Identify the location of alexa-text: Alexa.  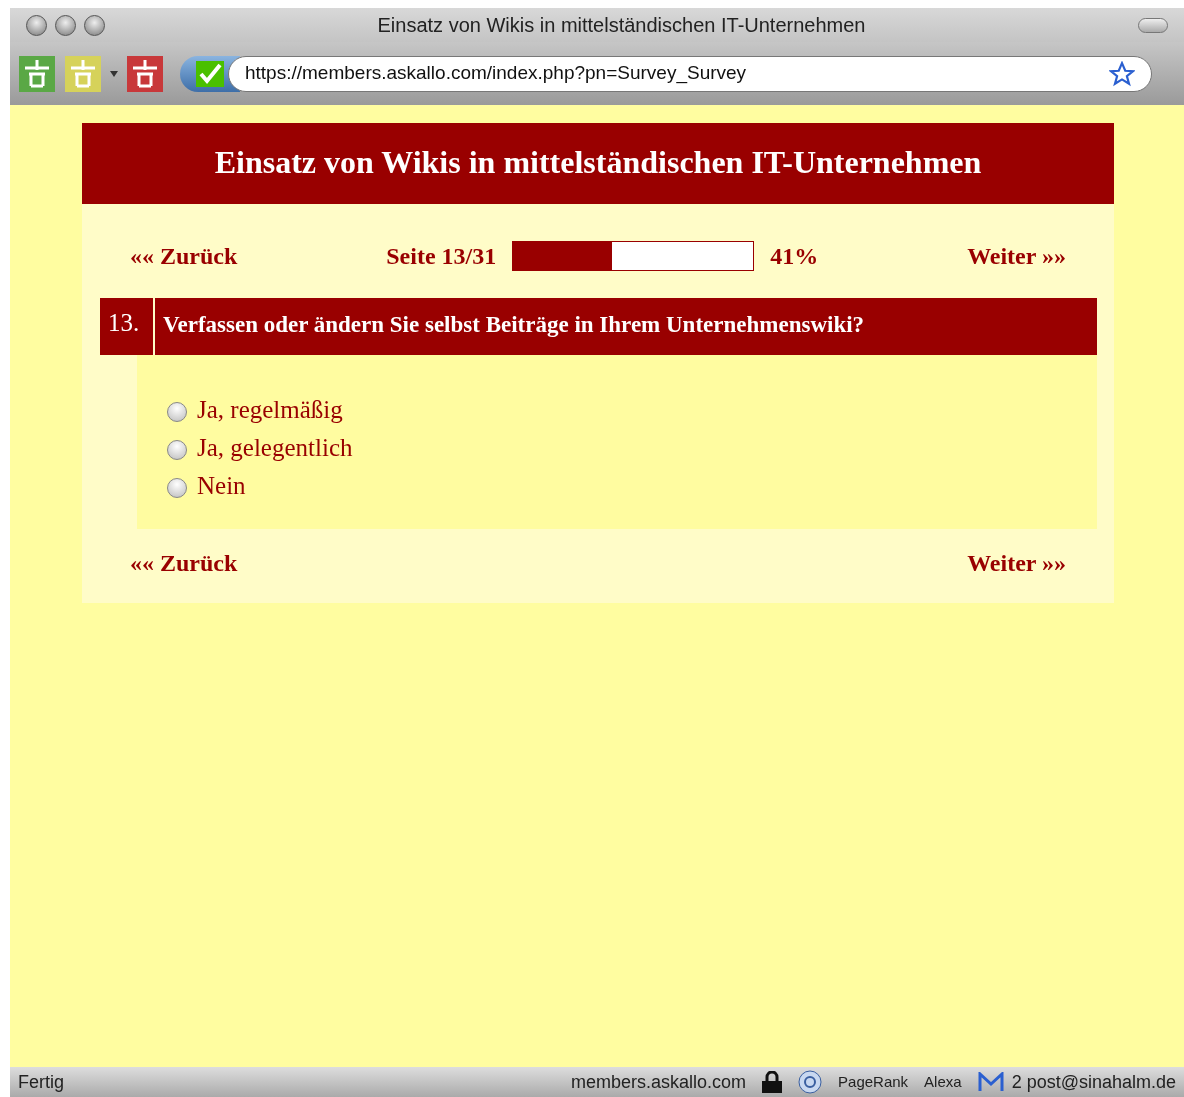
(943, 1082).